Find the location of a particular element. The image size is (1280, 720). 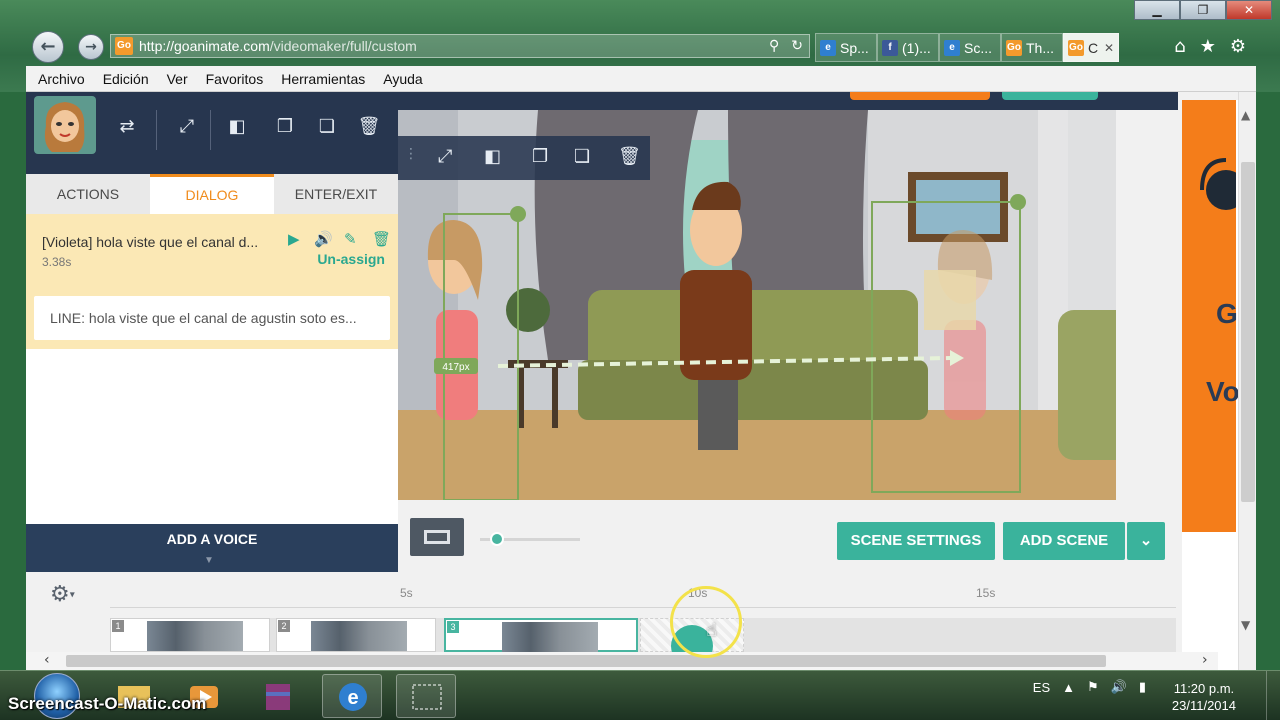

action-center-icon: ⚑ is located at coordinates (1093, 687).